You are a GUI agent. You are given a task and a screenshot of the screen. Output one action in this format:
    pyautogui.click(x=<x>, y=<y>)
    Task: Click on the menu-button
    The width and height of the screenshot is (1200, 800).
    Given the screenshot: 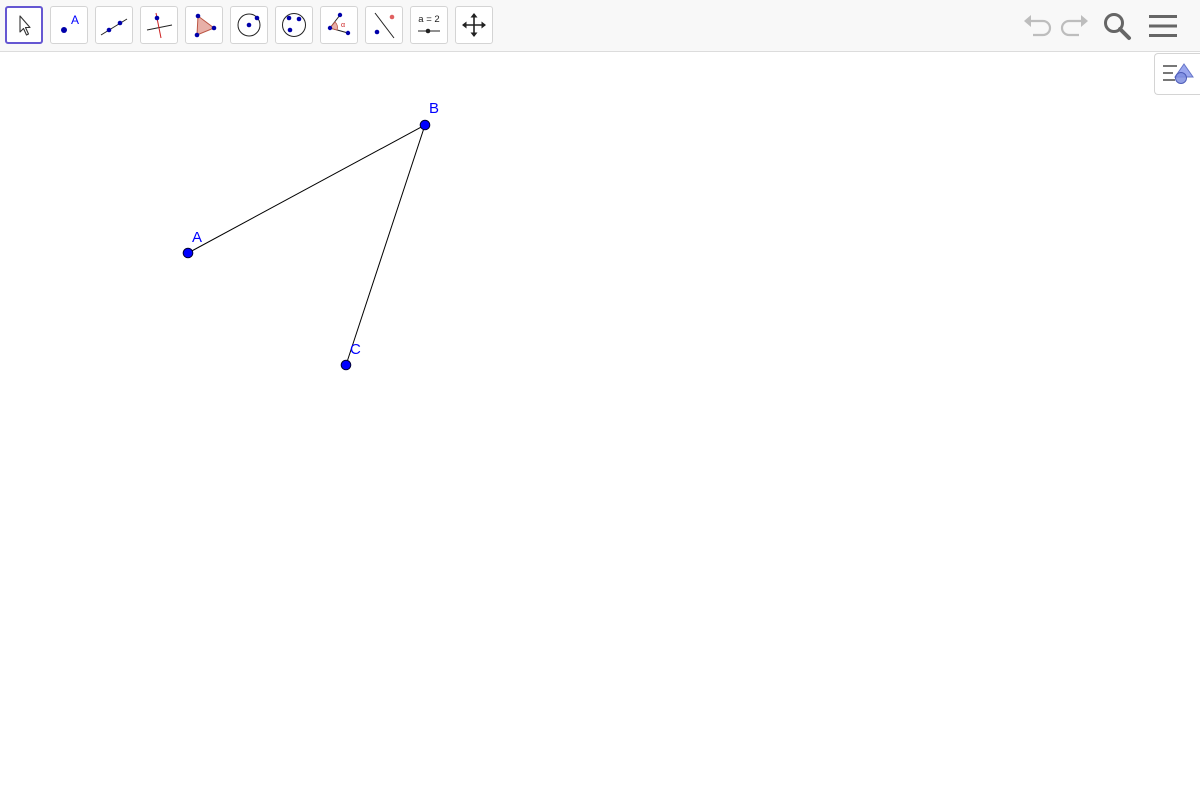 What is the action you would take?
    pyautogui.click(x=1163, y=26)
    